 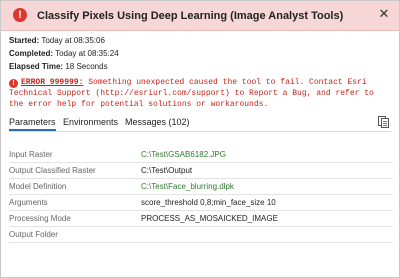 What do you see at coordinates (183, 155) in the screenshot?
I see `parameter-value-link: C:\Test\GSAB6182.JPG` at bounding box center [183, 155].